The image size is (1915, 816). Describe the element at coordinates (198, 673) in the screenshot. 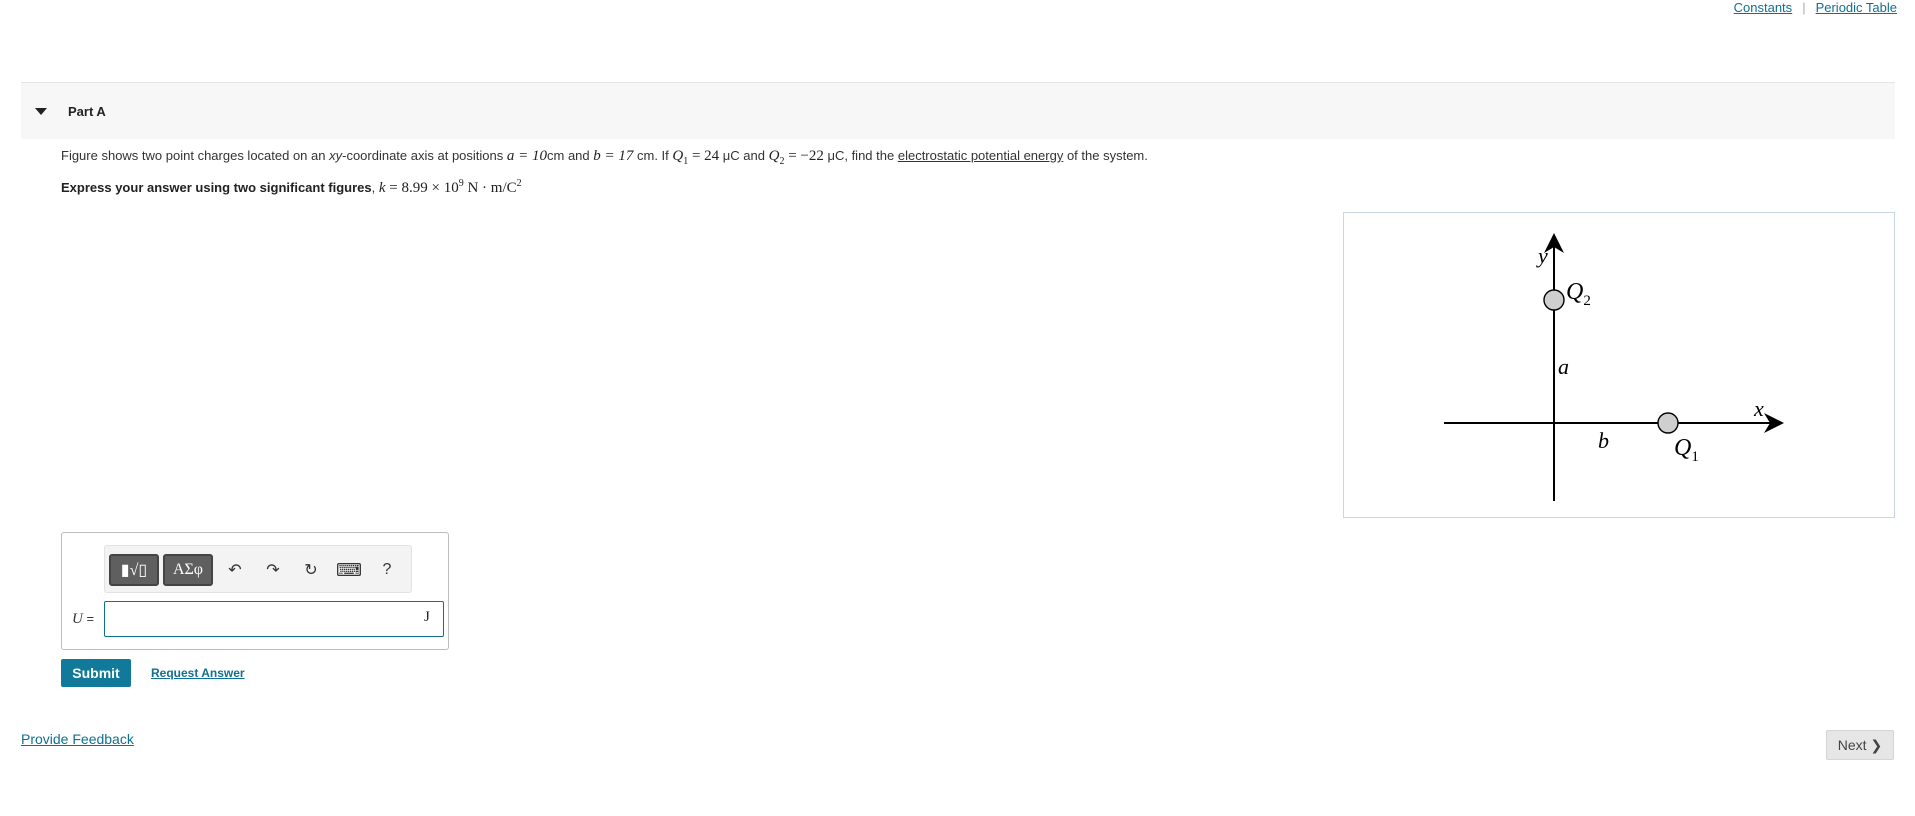

I see `request-answer-link: Request Answer` at that location.